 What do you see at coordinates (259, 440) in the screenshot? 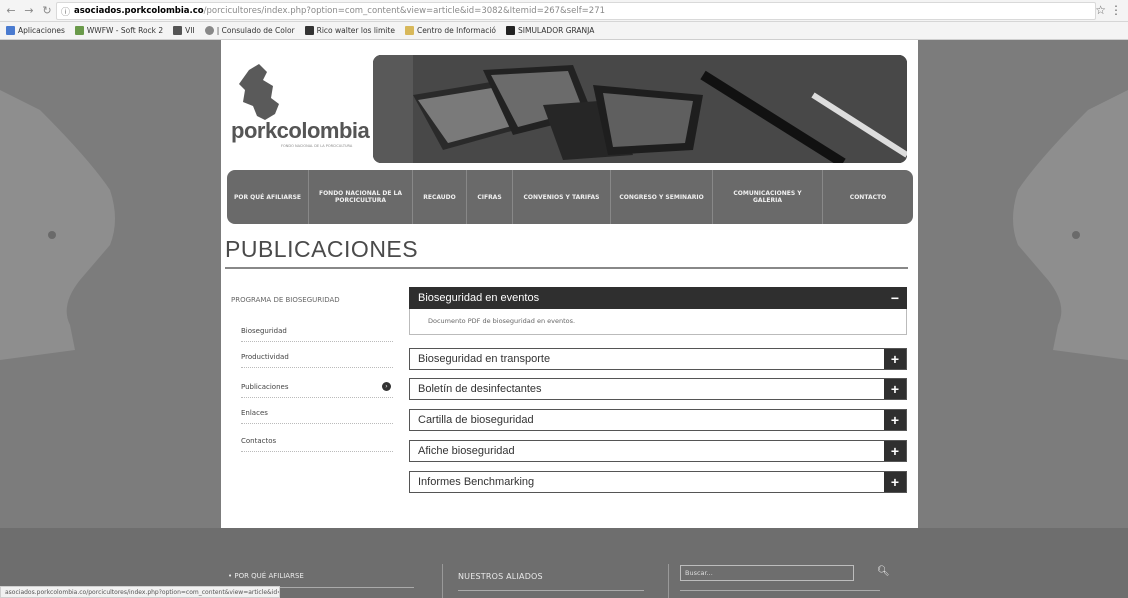
I see `sidebar-item-label: Contactos` at bounding box center [259, 440].